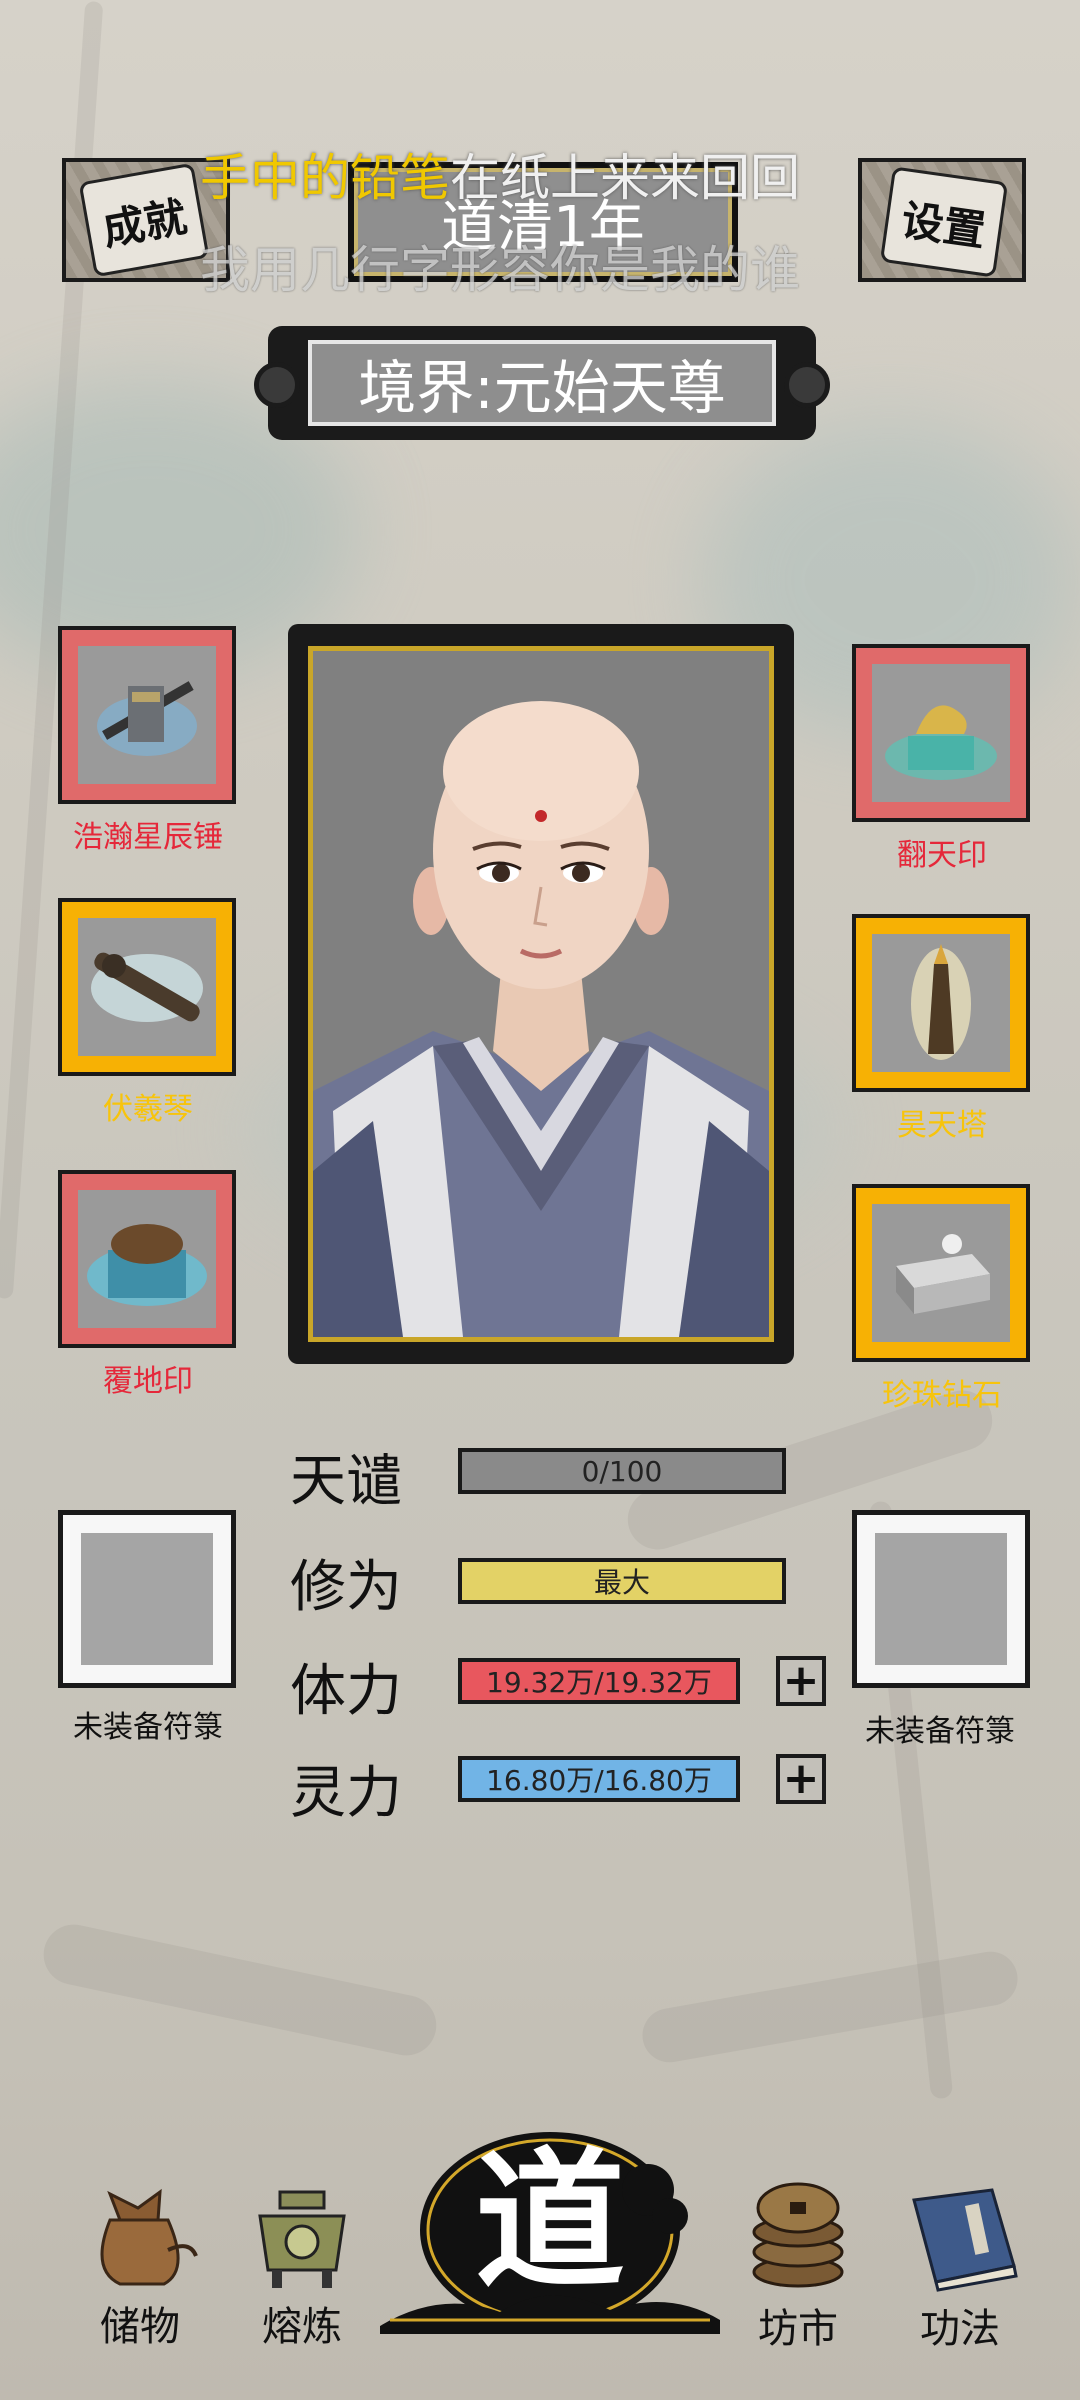 The height and width of the screenshot is (2400, 1080). I want to click on nav-storage: 储物, so click(140, 2266).